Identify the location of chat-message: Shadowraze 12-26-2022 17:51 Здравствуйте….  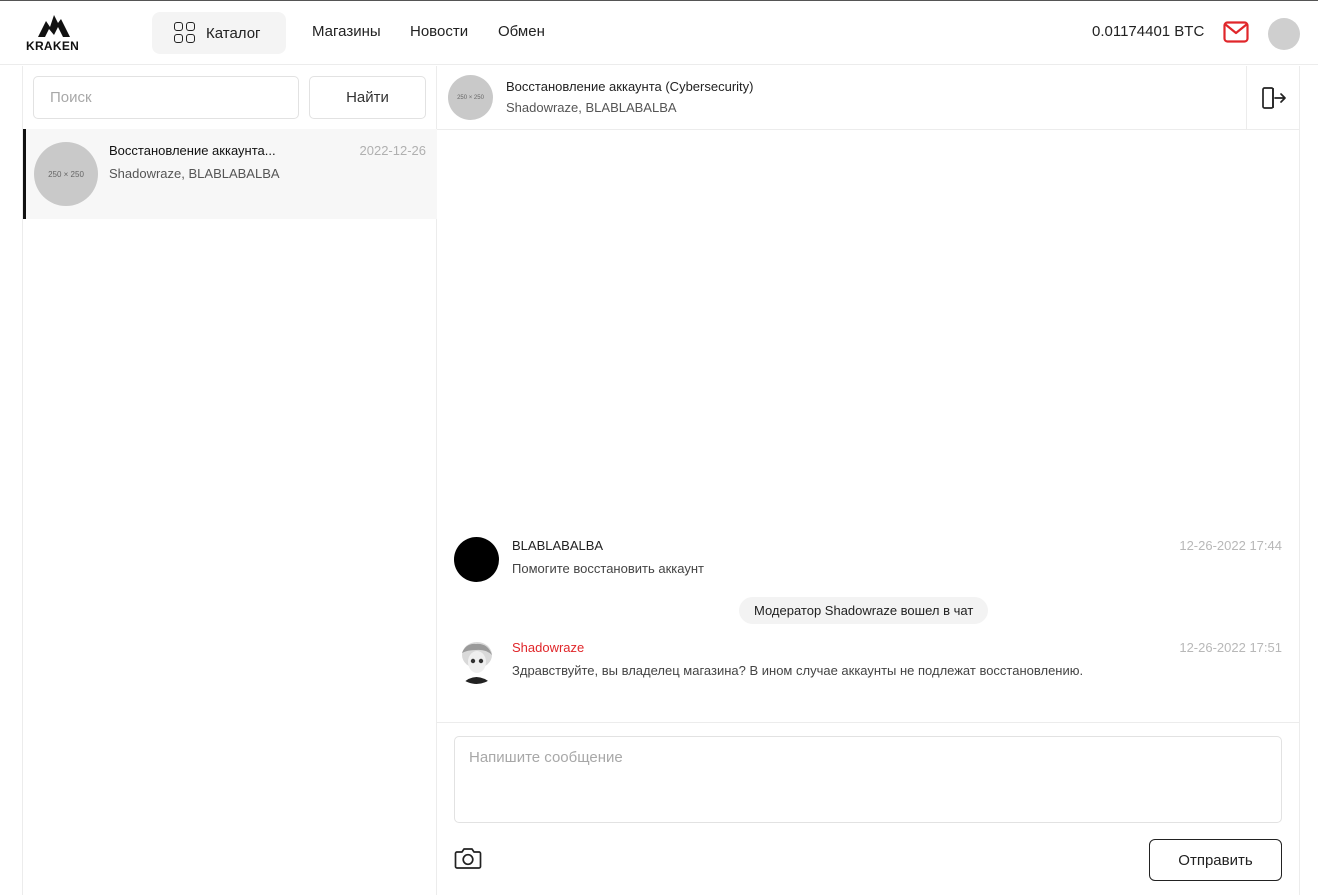
(868, 663).